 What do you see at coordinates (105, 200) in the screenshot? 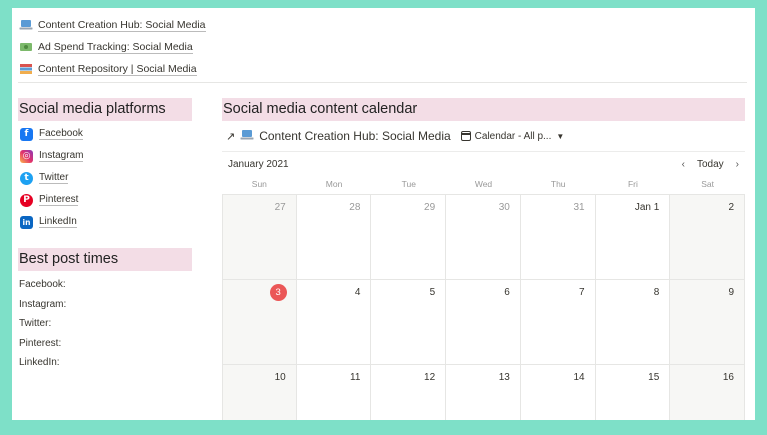
I see `platform-pinterest: P Pinterest` at bounding box center [105, 200].